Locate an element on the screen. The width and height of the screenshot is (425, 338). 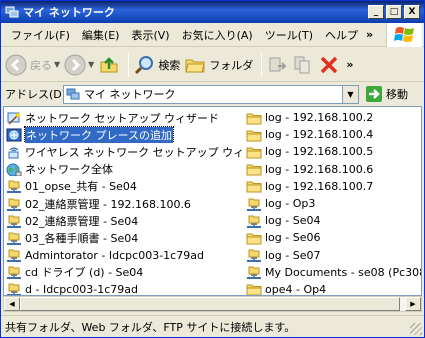
go-label: 移動 is located at coordinates (397, 94).